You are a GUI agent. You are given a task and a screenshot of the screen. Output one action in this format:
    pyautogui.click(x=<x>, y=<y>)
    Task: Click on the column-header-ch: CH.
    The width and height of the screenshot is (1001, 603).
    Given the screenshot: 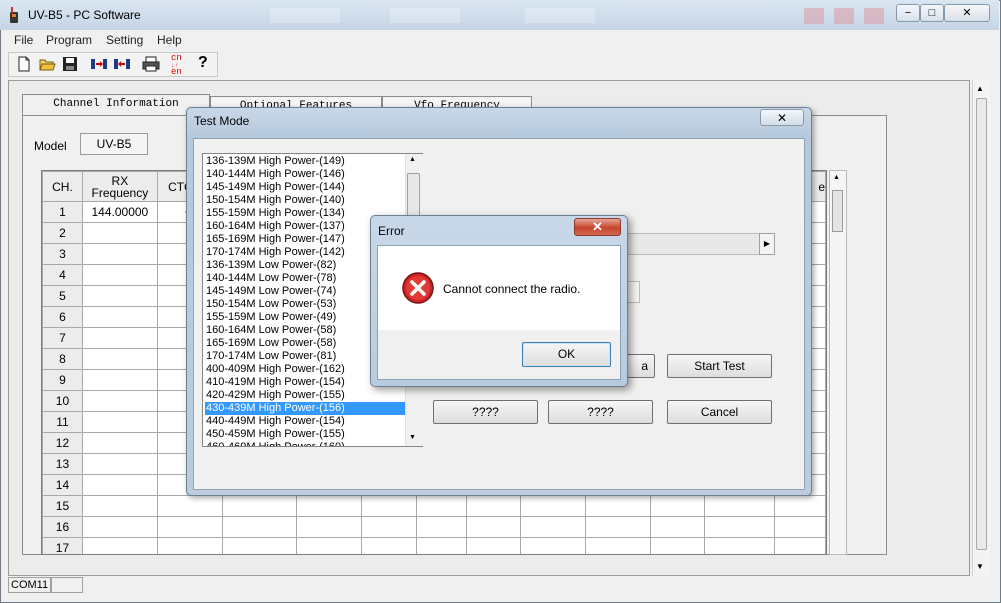 What is the action you would take?
    pyautogui.click(x=62, y=186)
    